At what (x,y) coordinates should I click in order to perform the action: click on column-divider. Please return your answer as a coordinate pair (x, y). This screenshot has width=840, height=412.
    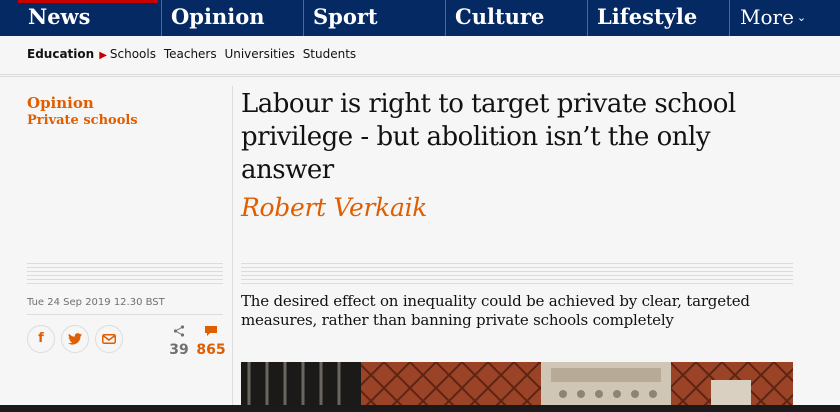
    Looking at the image, I should click on (232, 249).